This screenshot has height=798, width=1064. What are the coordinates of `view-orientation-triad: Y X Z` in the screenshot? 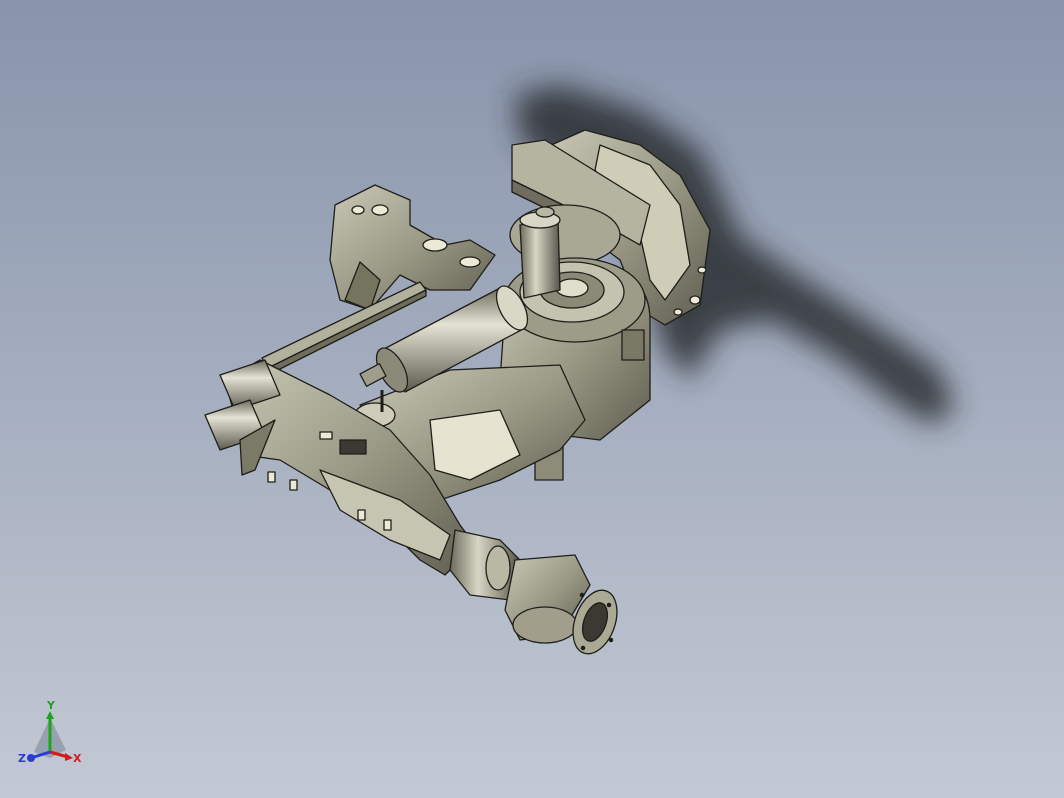 It's located at (53, 735).